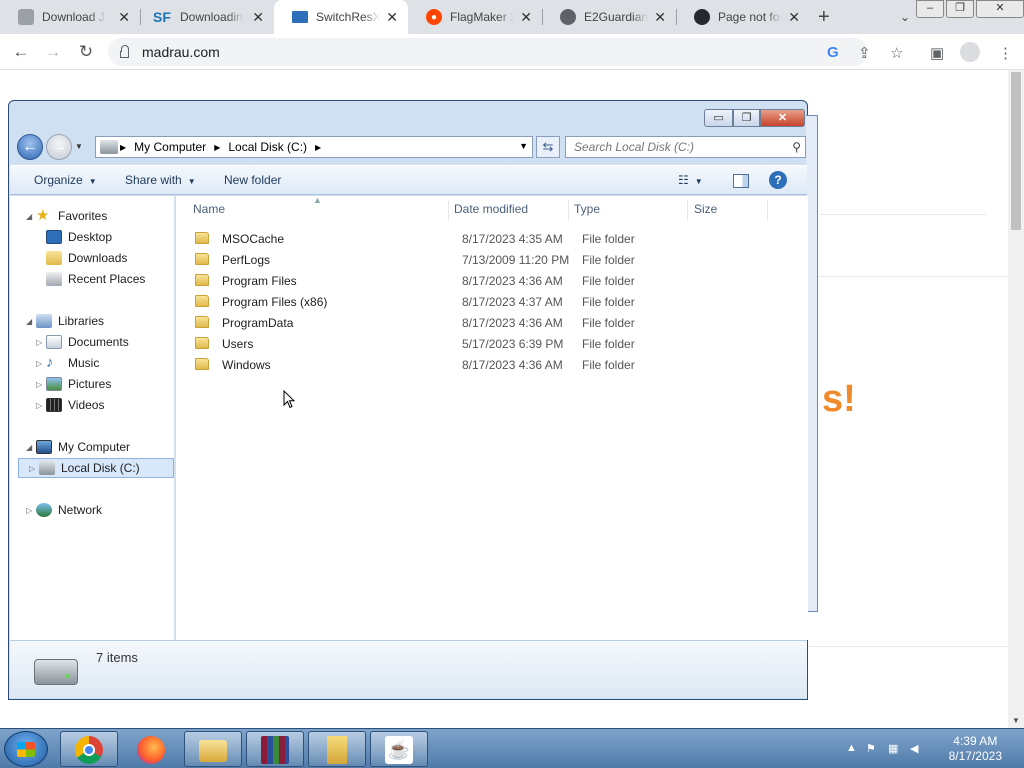  What do you see at coordinates (1016, 399) in the screenshot?
I see `page-scrollbar: ▼` at bounding box center [1016, 399].